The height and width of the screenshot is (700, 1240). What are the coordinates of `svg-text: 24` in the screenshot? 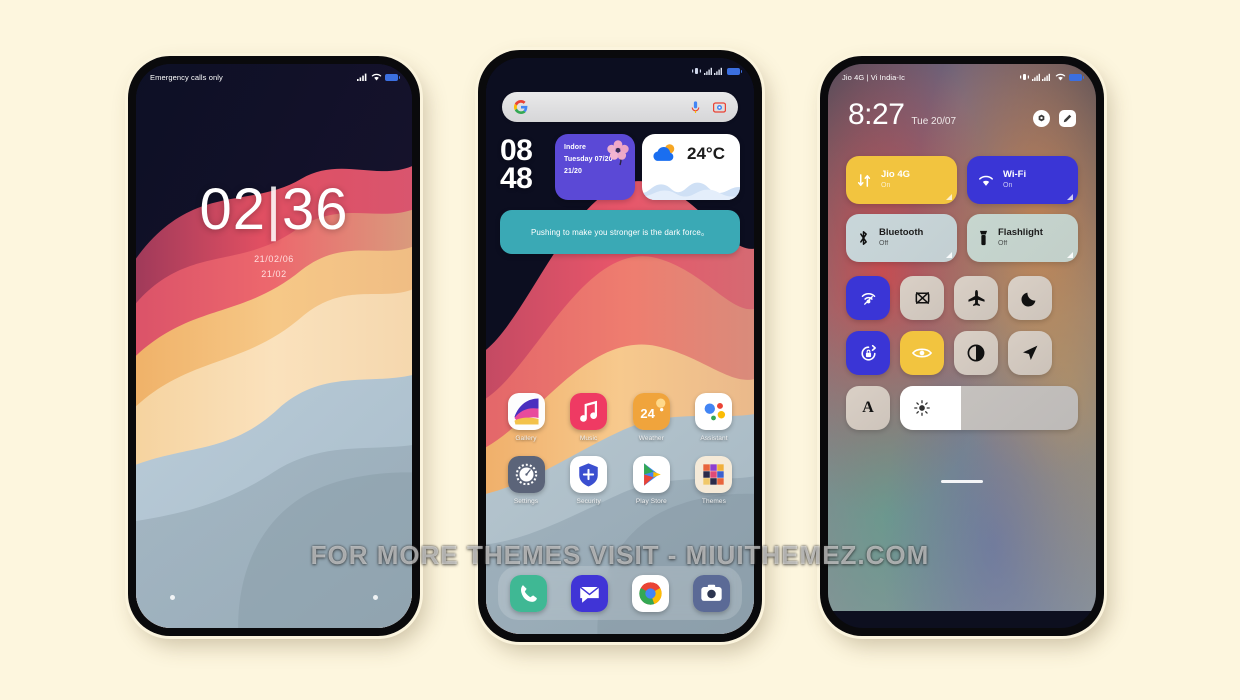 It's located at (647, 413).